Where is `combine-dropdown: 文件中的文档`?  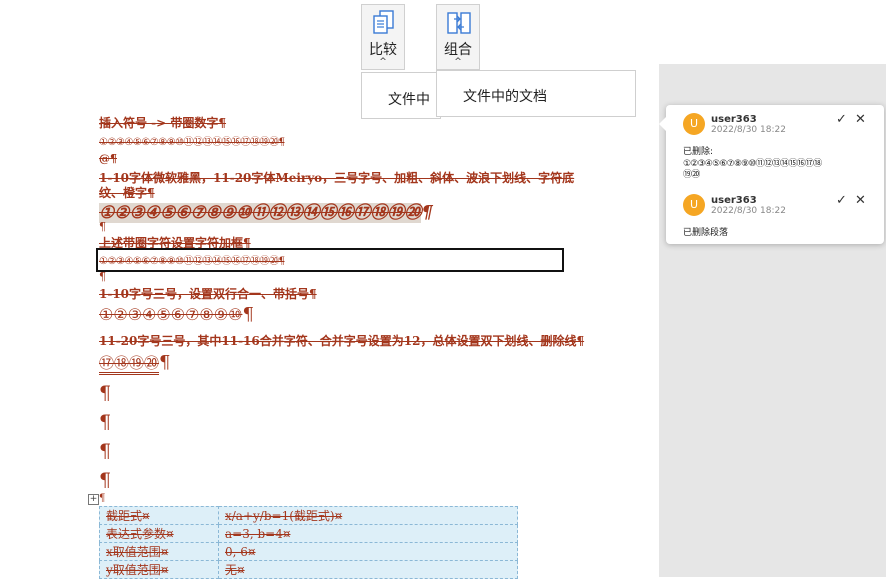 combine-dropdown: 文件中的文档 is located at coordinates (536, 93).